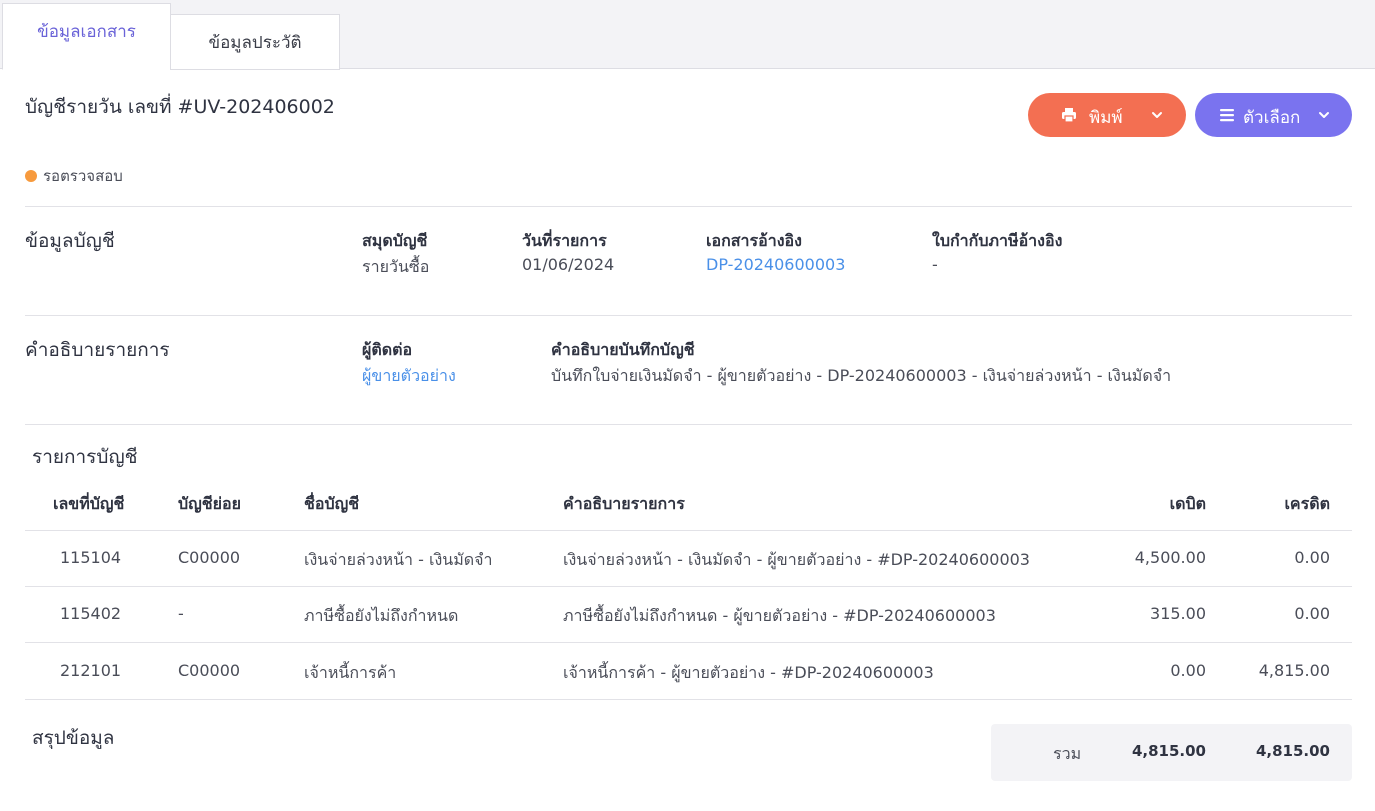  I want to click on journal-value: รายวันซื้อ, so click(396, 266).